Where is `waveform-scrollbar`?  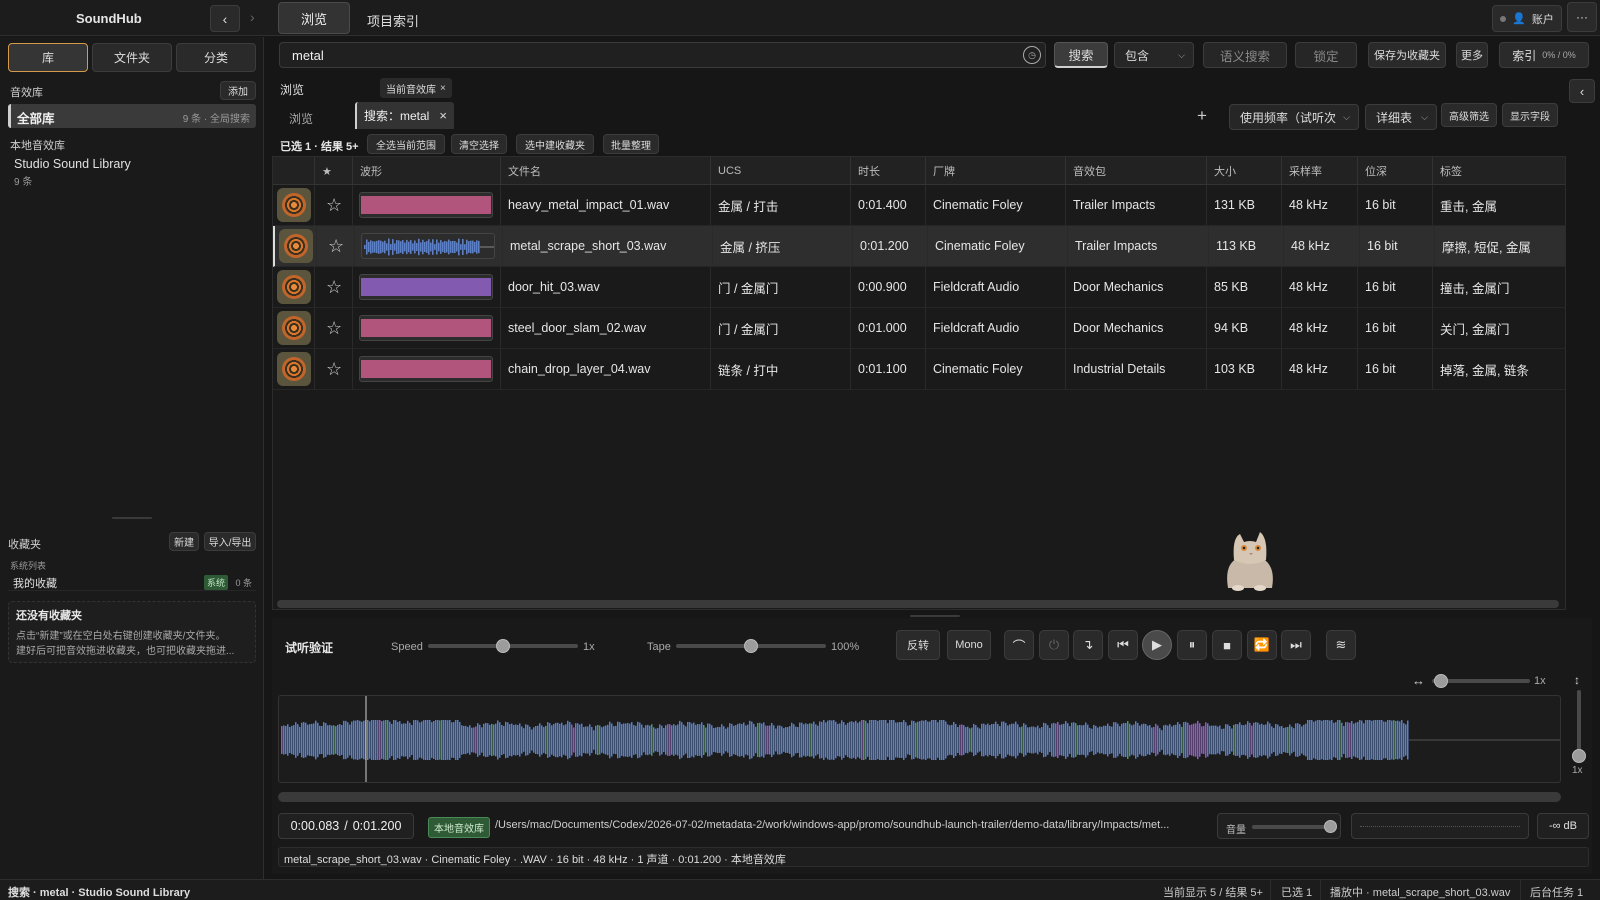 waveform-scrollbar is located at coordinates (919, 797).